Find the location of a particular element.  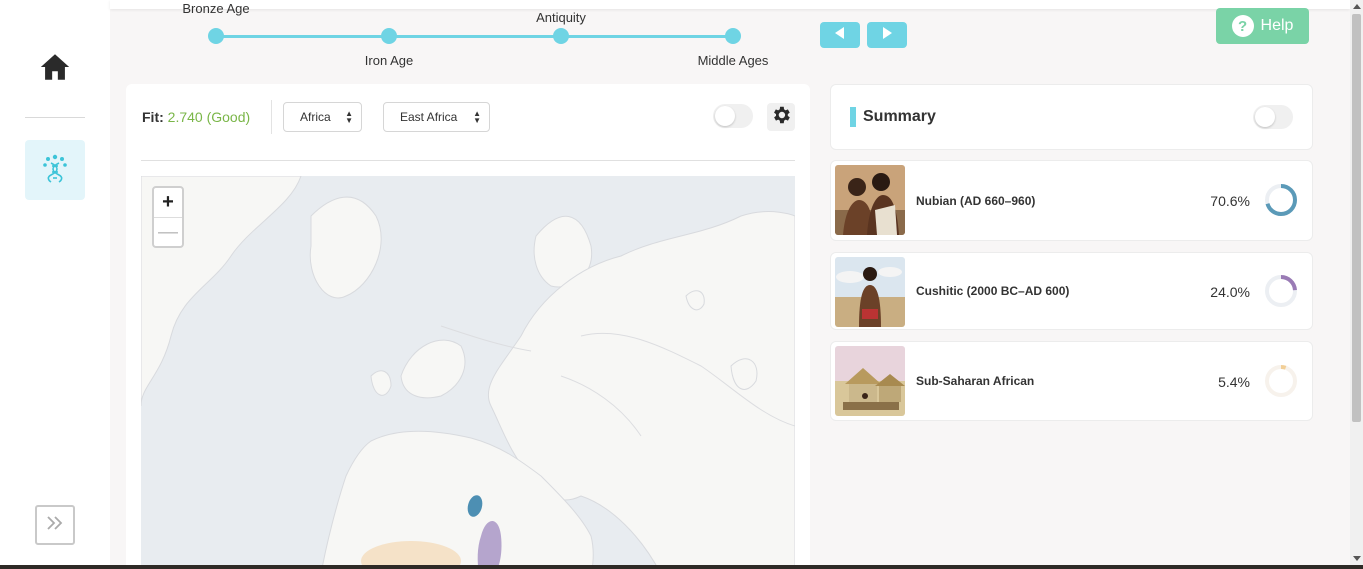

timeline-node-middle-ages is located at coordinates (733, 36).